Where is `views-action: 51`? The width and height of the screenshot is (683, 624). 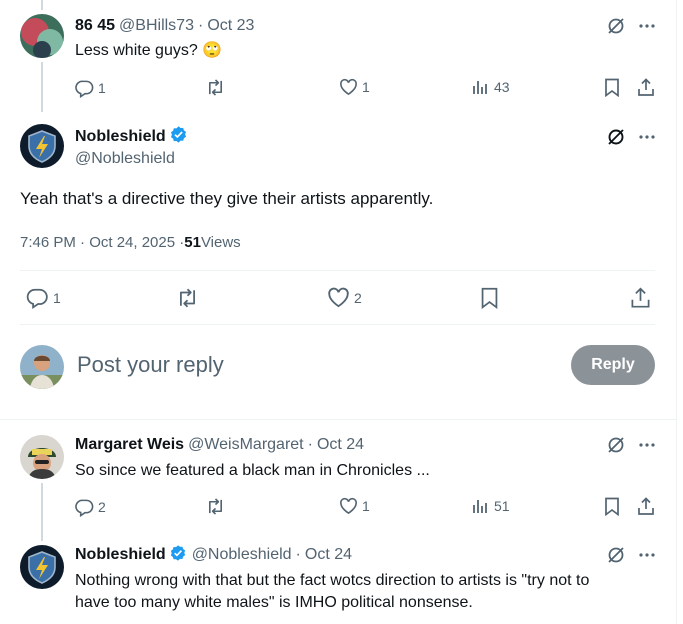 views-action: 51 is located at coordinates (491, 506).